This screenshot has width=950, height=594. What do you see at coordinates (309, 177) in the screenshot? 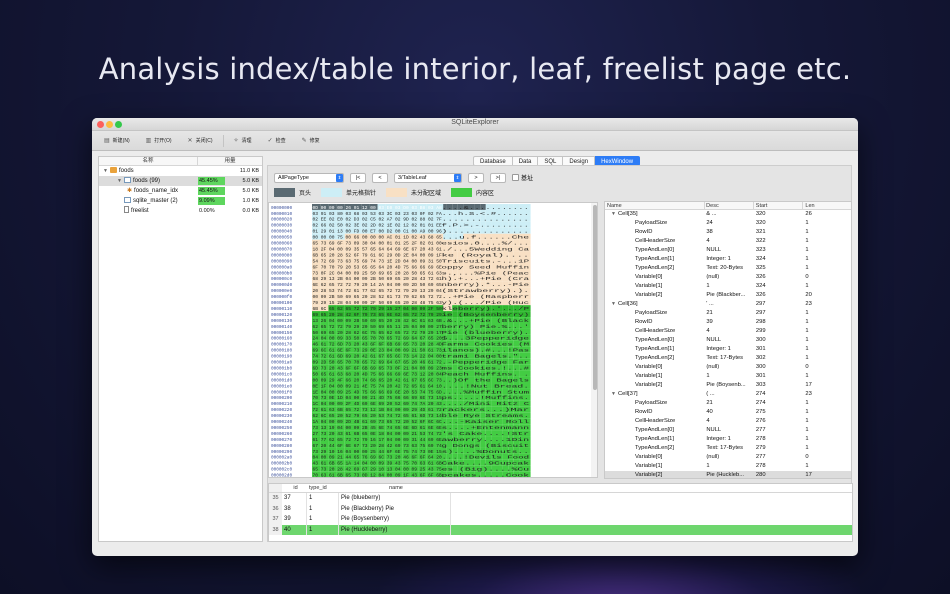
I see `page-type-select: AllPageType ⇕` at bounding box center [309, 177].